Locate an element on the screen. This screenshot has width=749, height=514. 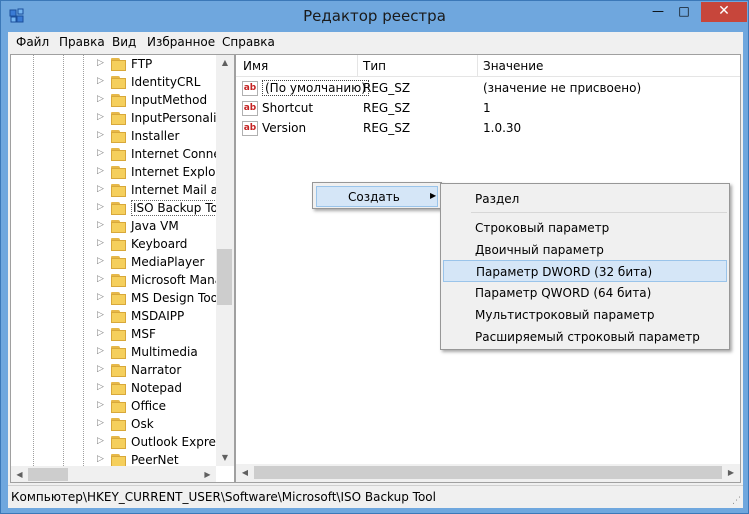
tree-hscroll-thumb is located at coordinates (48, 474).